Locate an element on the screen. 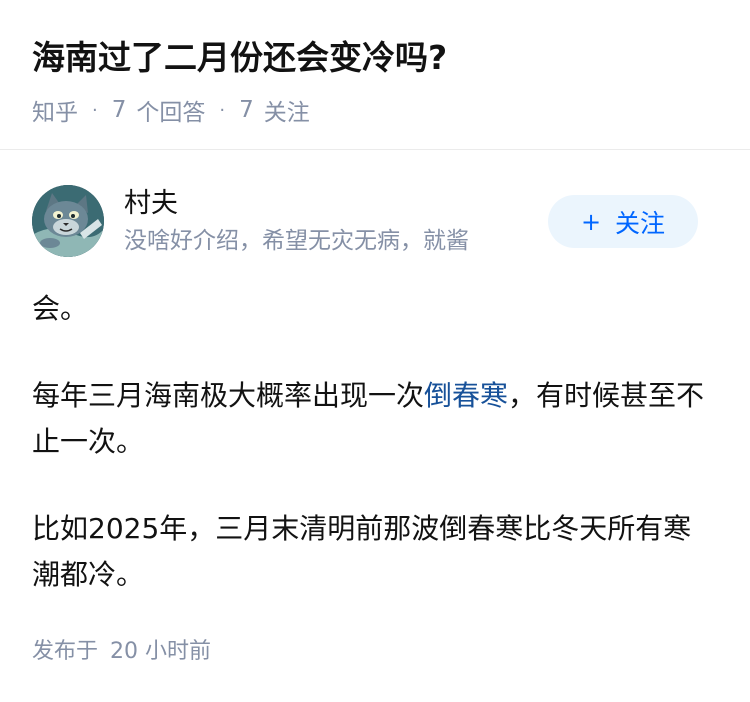  question-meta: 知乎 · 7 个回答 · 7 关注 is located at coordinates (171, 110).